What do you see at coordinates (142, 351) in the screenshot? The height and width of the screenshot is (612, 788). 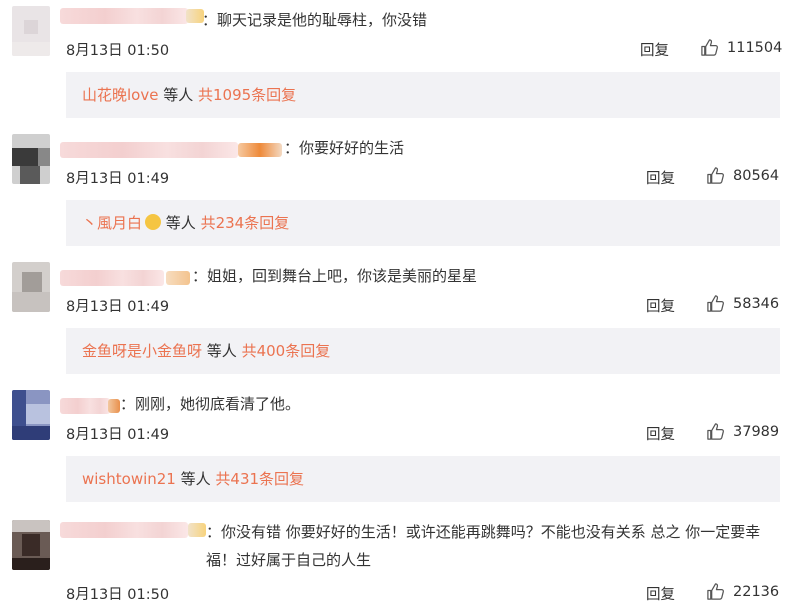 I see `reply-user-link: 金鱼呀是小金鱼呀` at bounding box center [142, 351].